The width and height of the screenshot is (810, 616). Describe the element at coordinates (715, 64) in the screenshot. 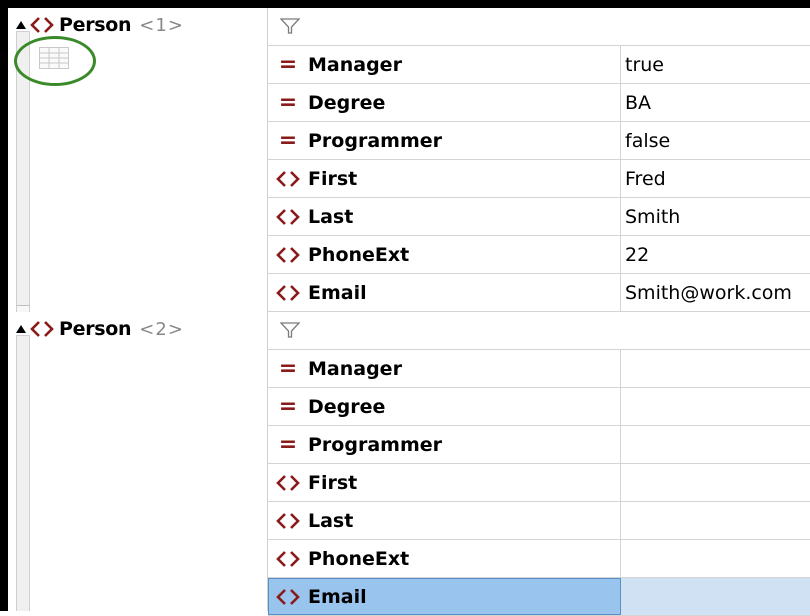

I see `value-cell: true` at that location.